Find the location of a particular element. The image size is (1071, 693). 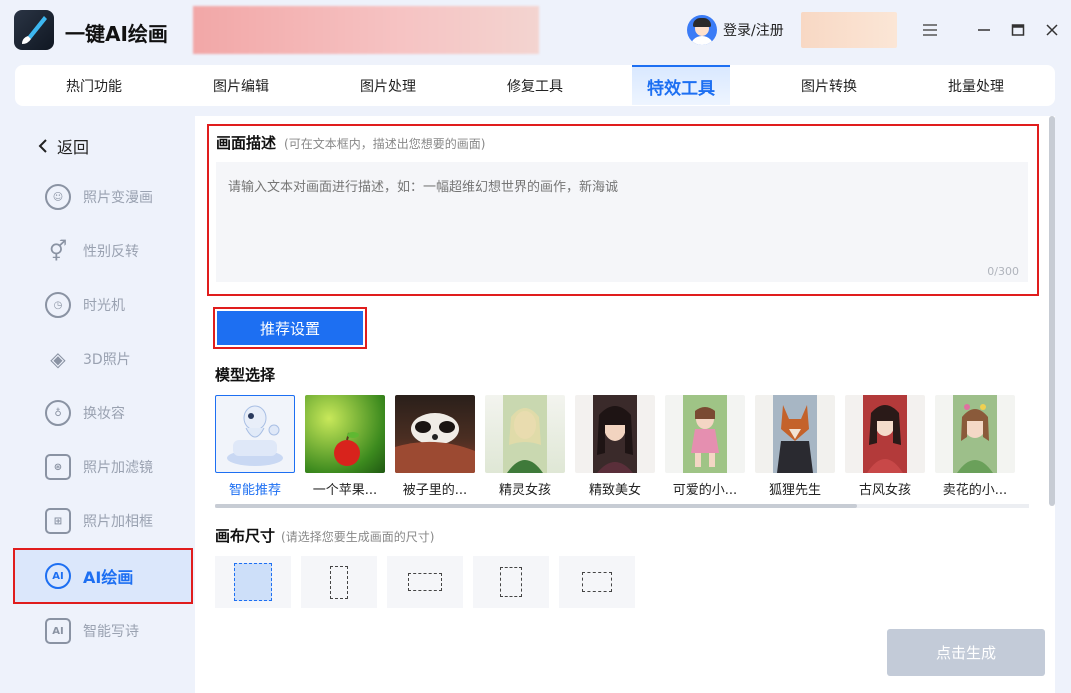

apple-thumbnail-icon is located at coordinates (345, 434).